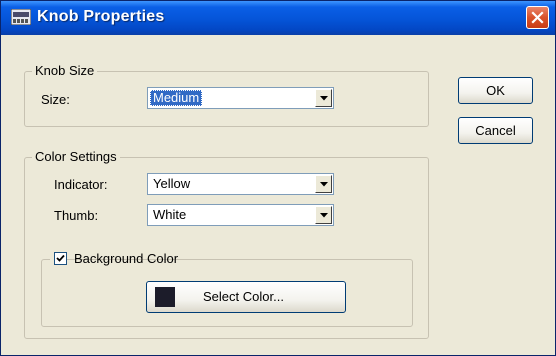  Describe the element at coordinates (172, 183) in the screenshot. I see `indicator-selected-value: Yellow` at that location.